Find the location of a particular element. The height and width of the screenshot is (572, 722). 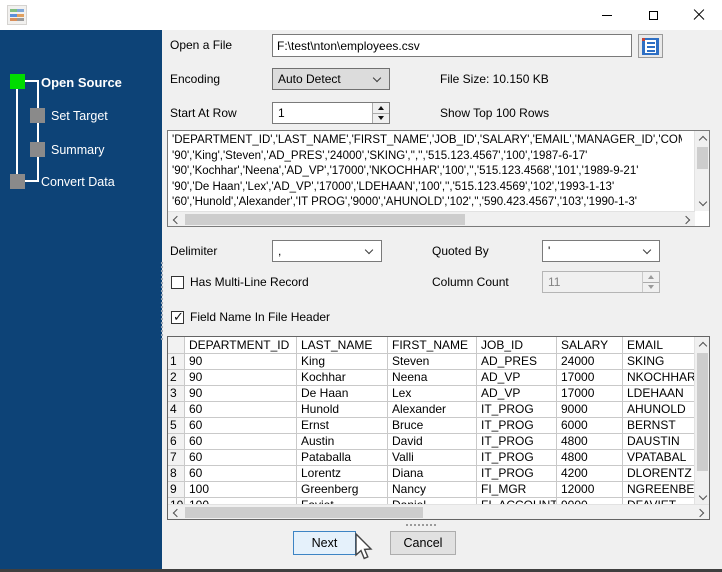

multiline-label: Has Multi-Line Record is located at coordinates (249, 282).